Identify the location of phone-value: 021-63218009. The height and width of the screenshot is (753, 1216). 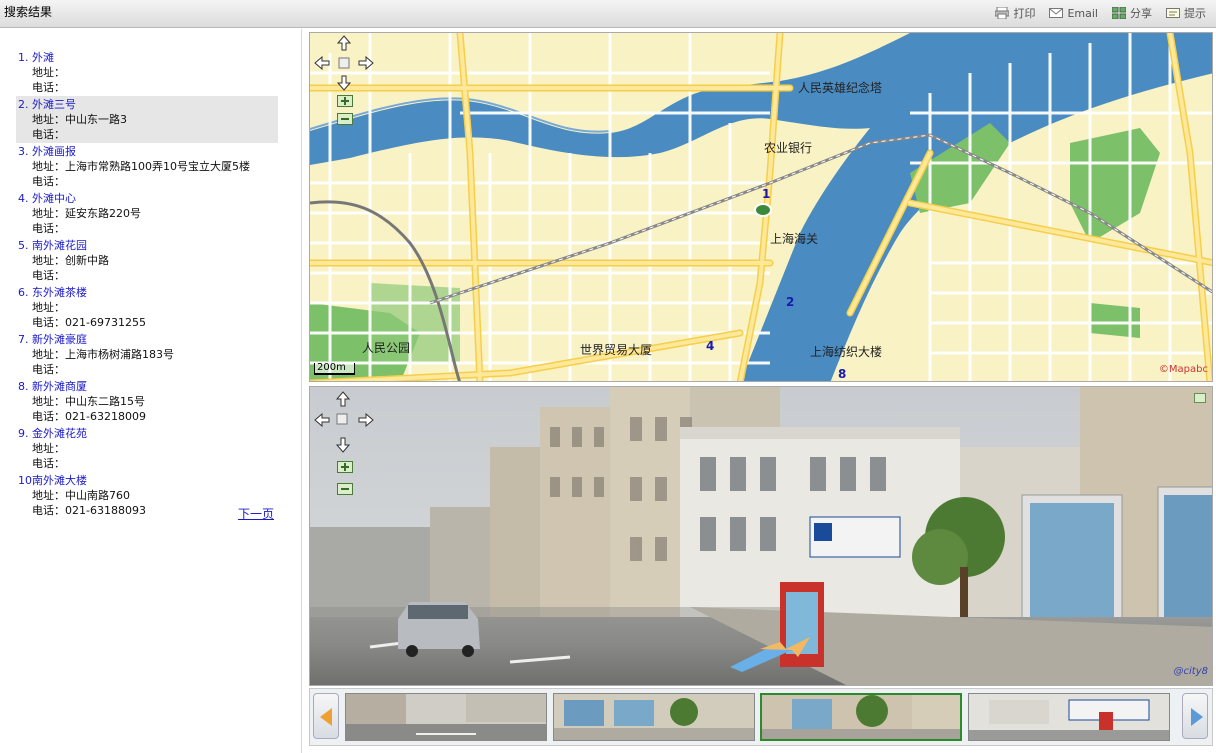
(105, 416).